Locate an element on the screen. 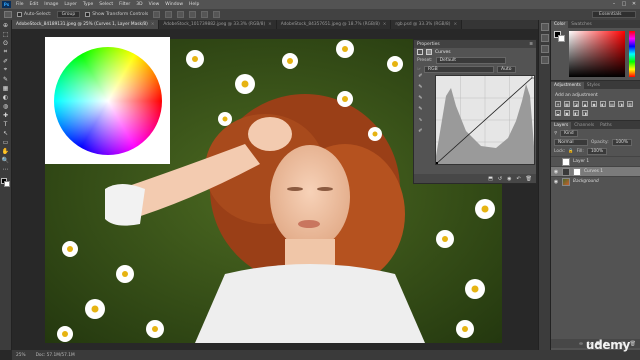  workspace-dropdown: Essentials is located at coordinates (614, 14).